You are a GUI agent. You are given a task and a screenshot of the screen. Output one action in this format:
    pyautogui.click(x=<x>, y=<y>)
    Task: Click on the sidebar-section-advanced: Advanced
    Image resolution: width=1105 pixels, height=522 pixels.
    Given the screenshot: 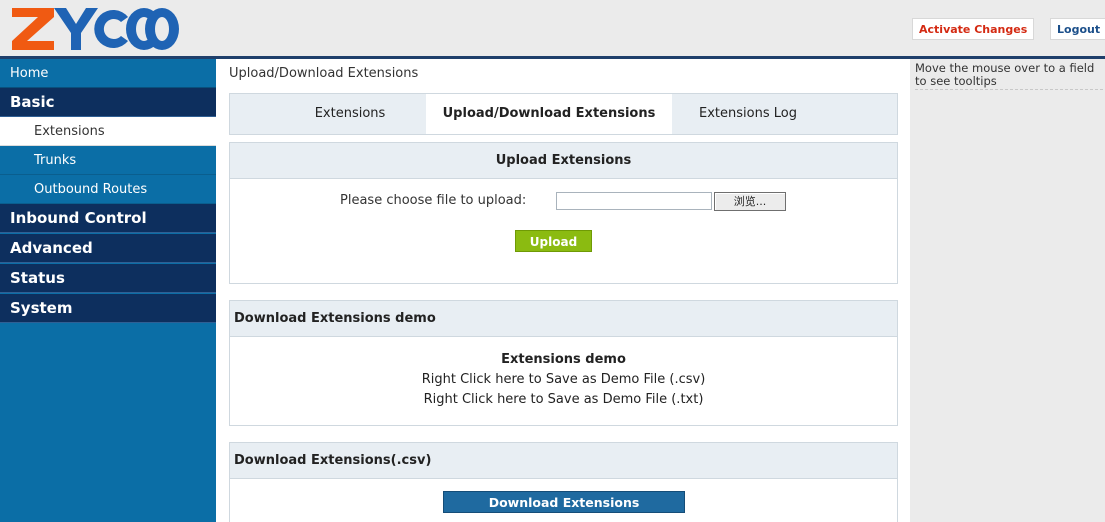 What is the action you would take?
    pyautogui.click(x=108, y=248)
    